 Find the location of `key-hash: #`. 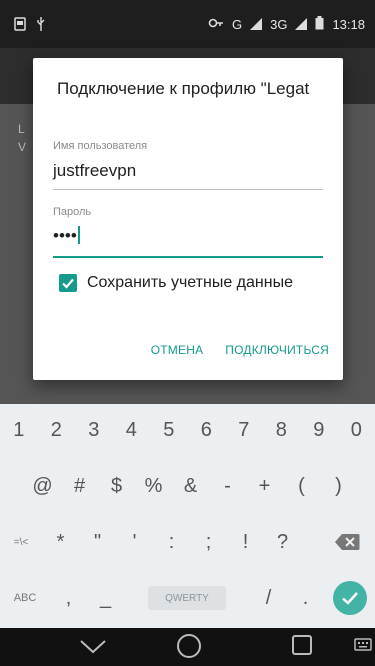

key-hash: # is located at coordinates (79, 486).